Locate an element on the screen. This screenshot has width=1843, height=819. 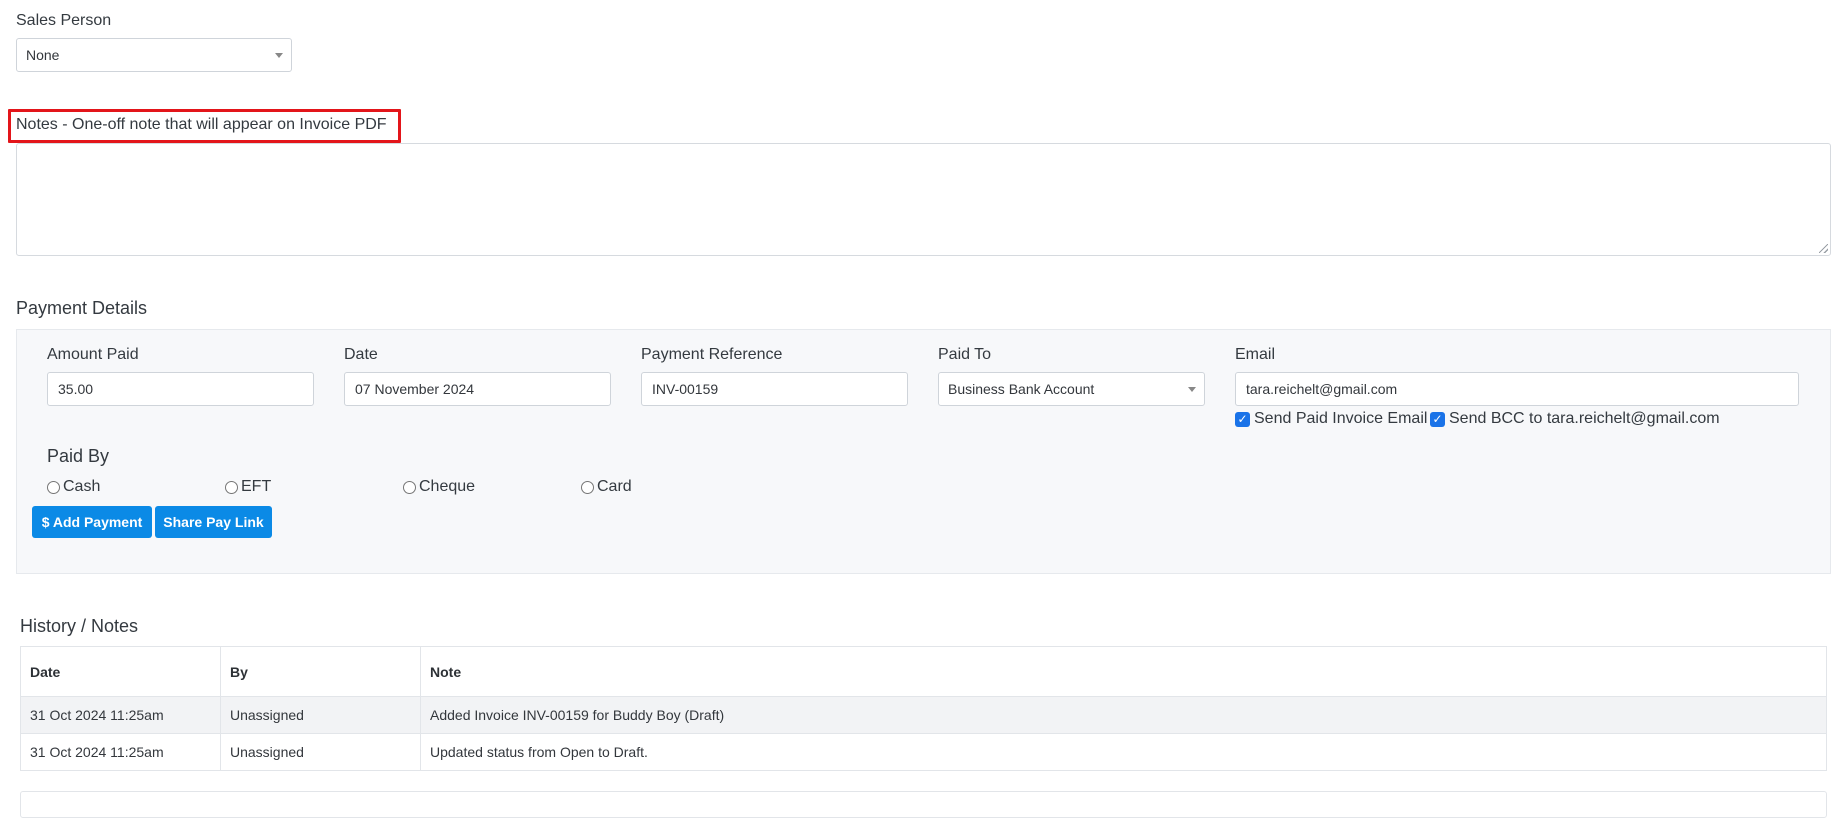
paid-by-label: Paid By is located at coordinates (78, 456).